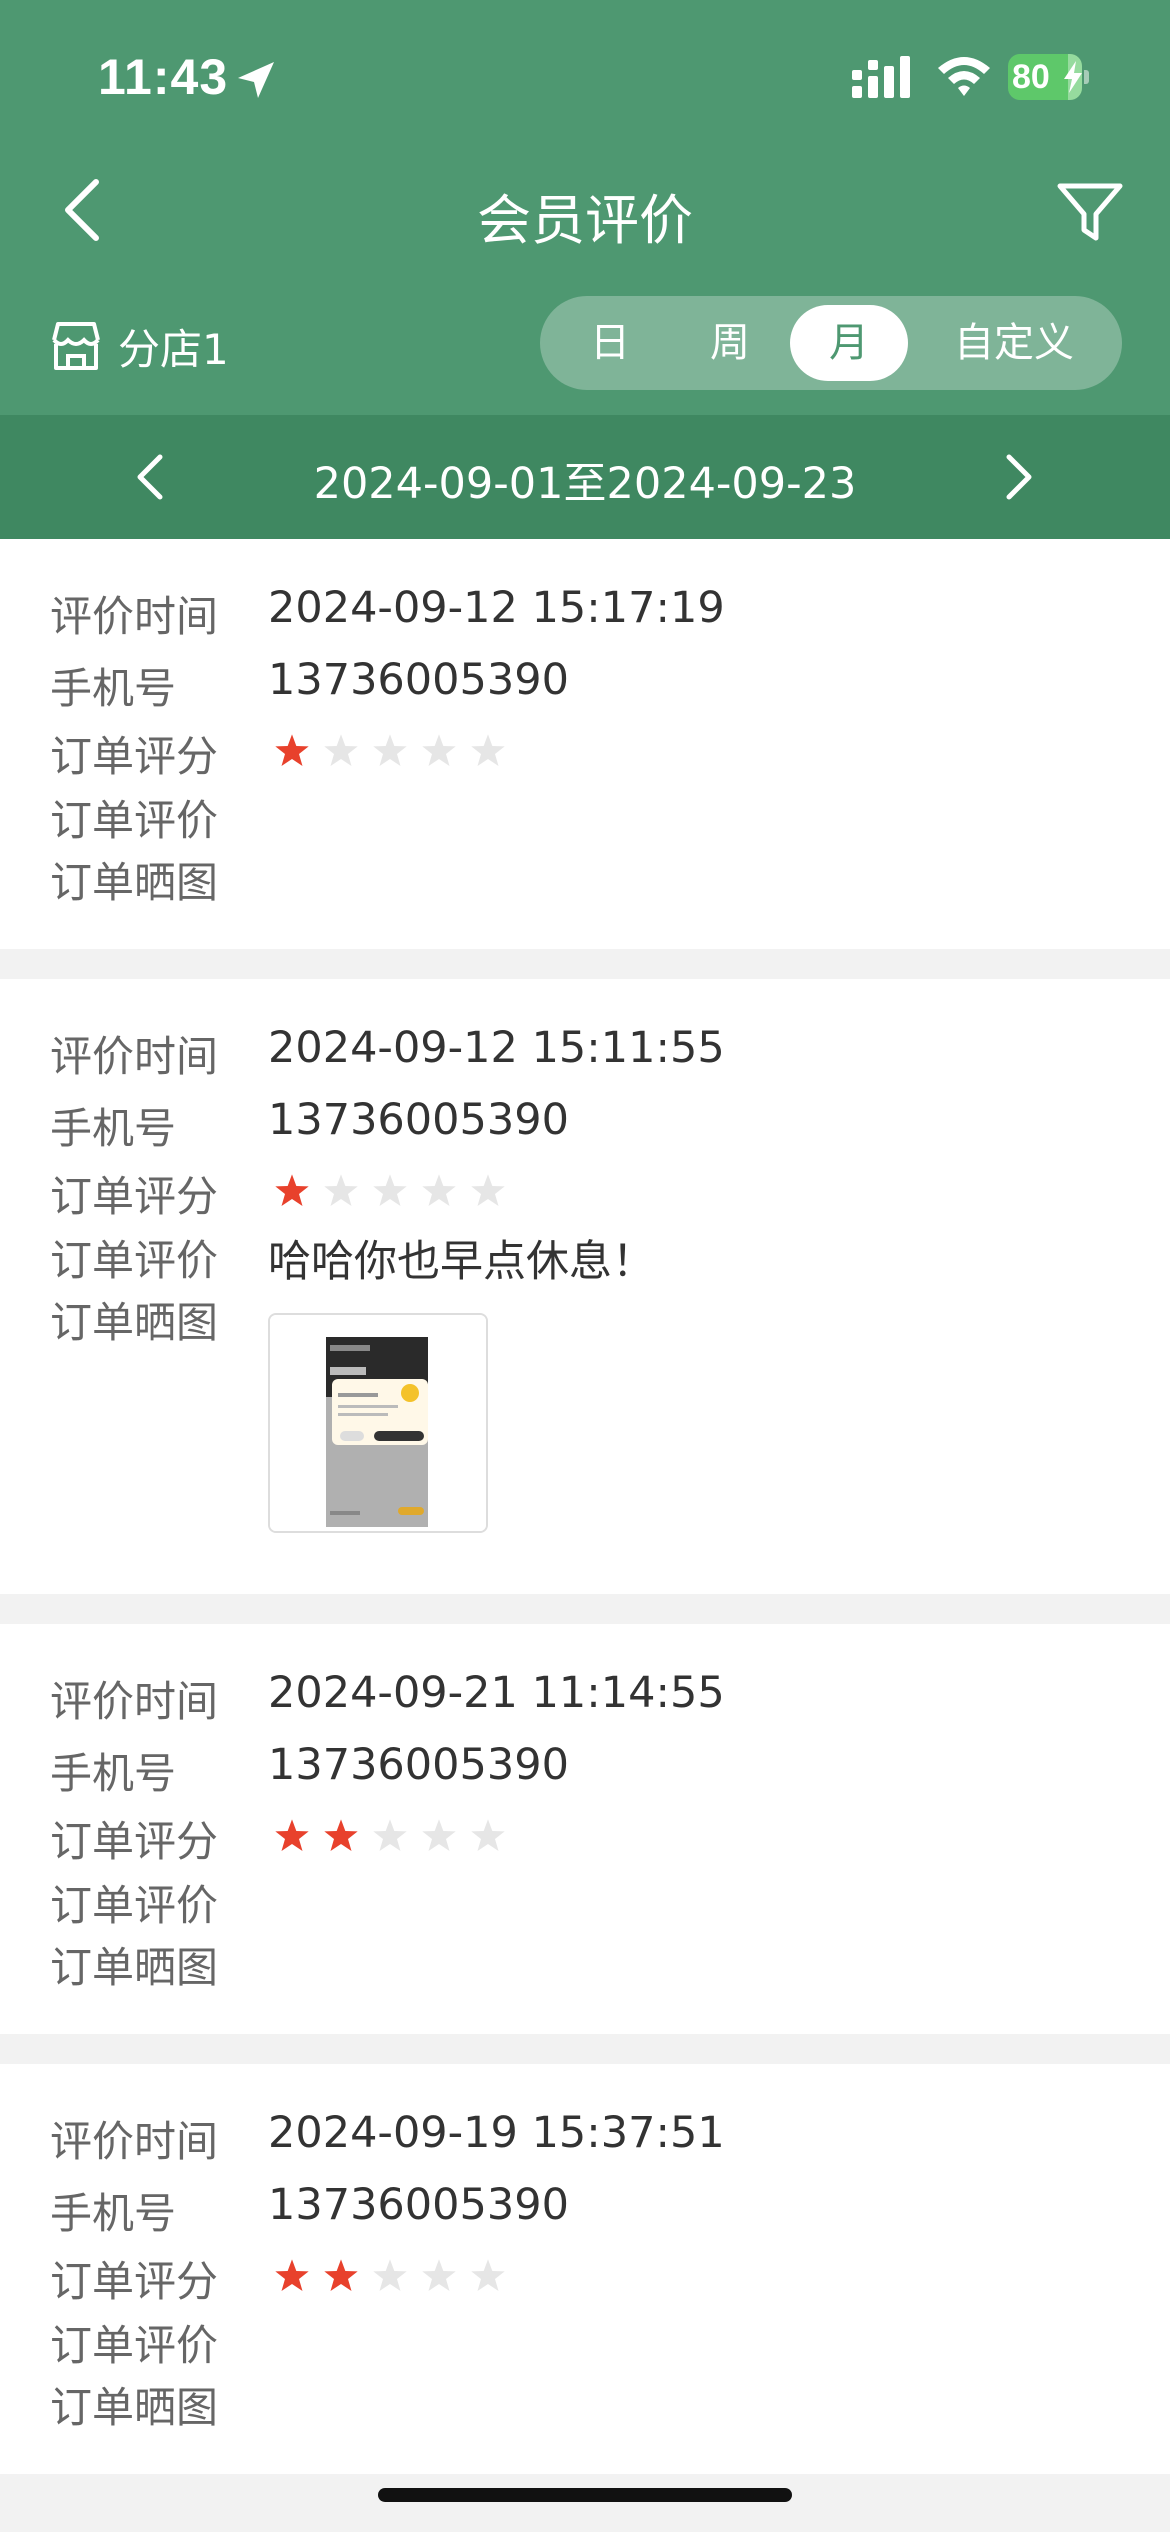 The width and height of the screenshot is (1170, 2532). I want to click on home-indicator, so click(585, 2495).